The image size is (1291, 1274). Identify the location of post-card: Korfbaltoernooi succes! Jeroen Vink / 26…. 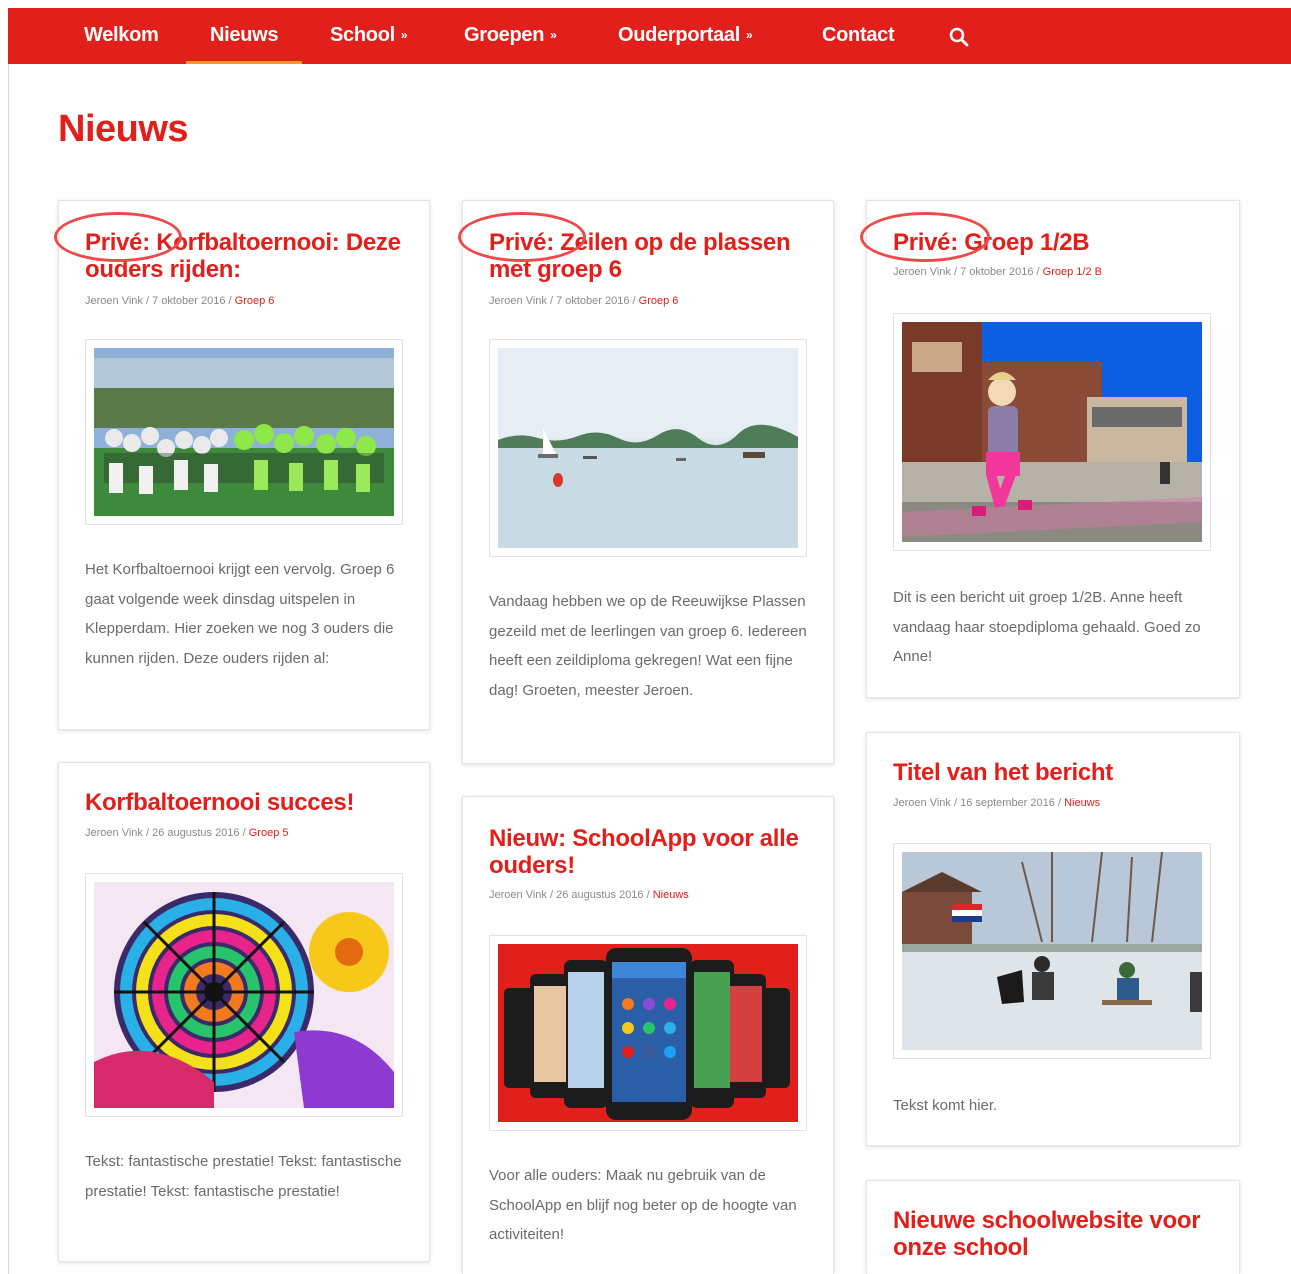
(244, 1012).